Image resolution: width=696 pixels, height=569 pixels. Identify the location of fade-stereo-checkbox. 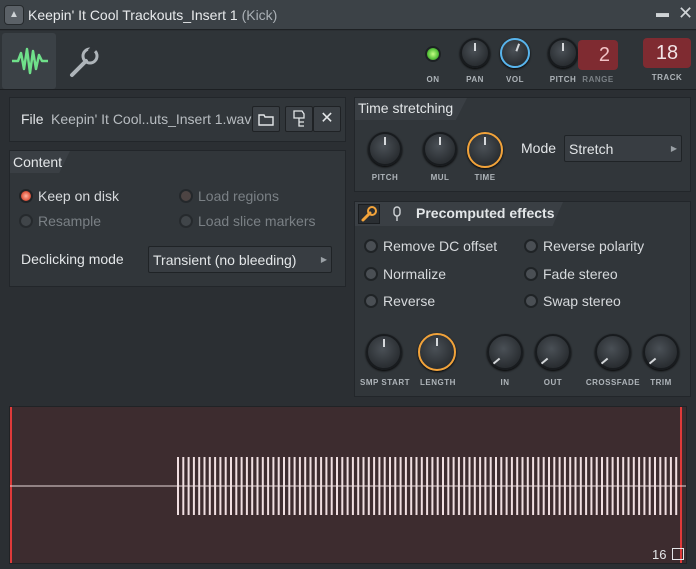
(531, 274).